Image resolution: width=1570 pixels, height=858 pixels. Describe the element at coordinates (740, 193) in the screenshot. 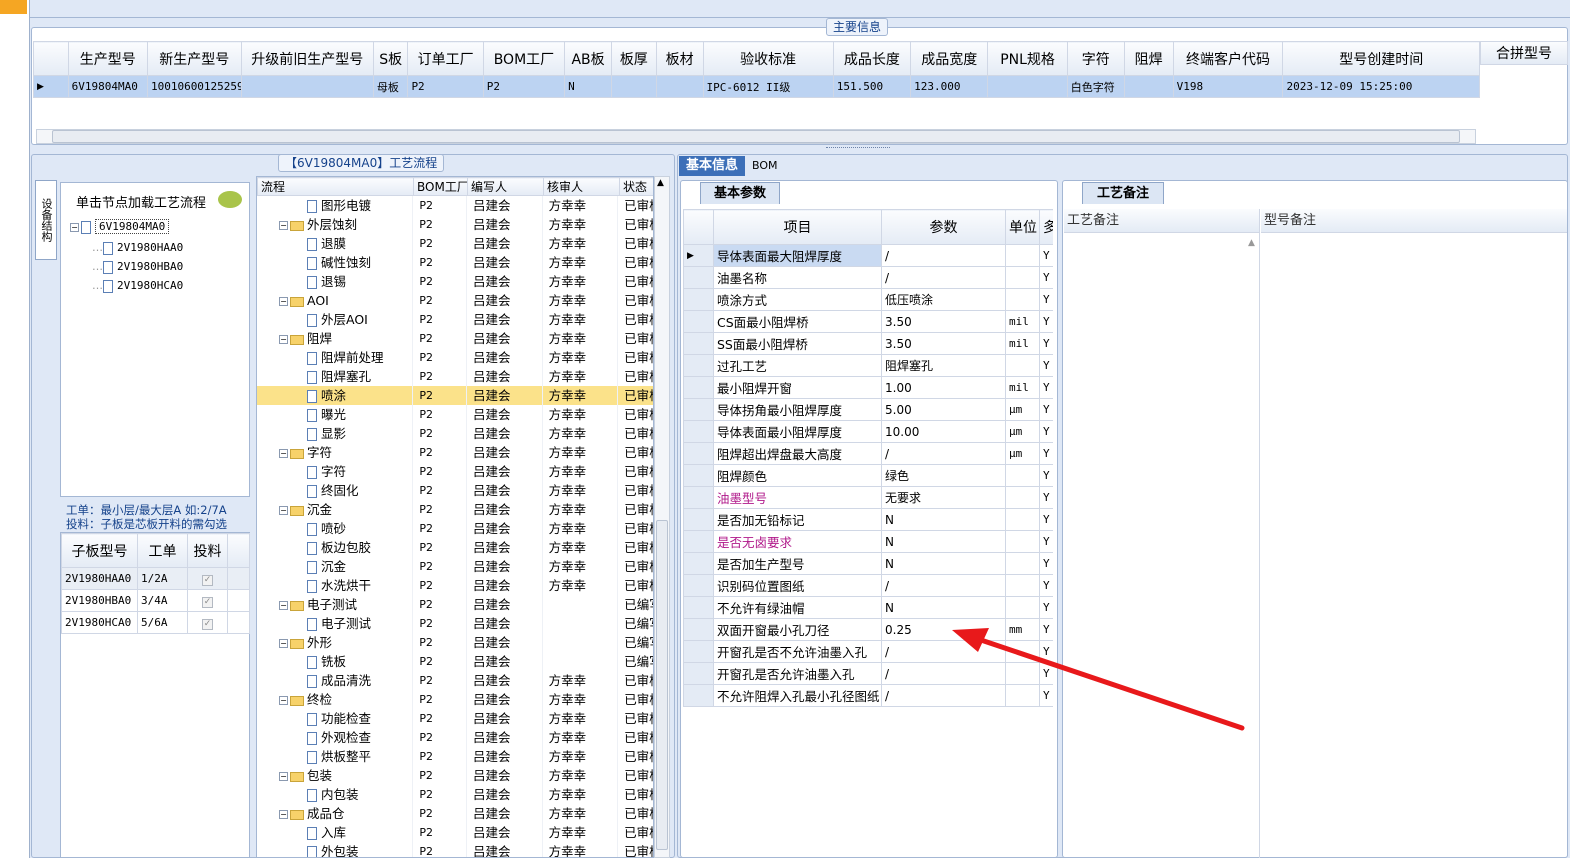

I see `tab-basic-params: 基本参数` at that location.